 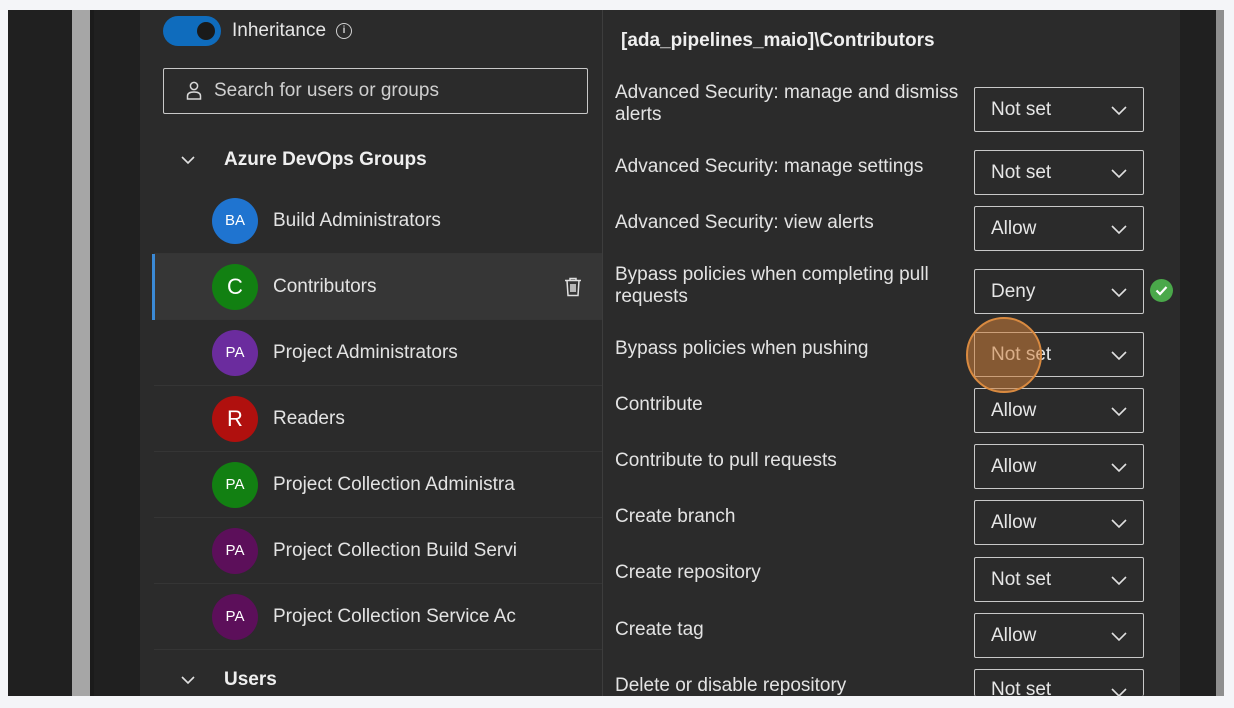 I want to click on search-box, so click(x=375, y=91).